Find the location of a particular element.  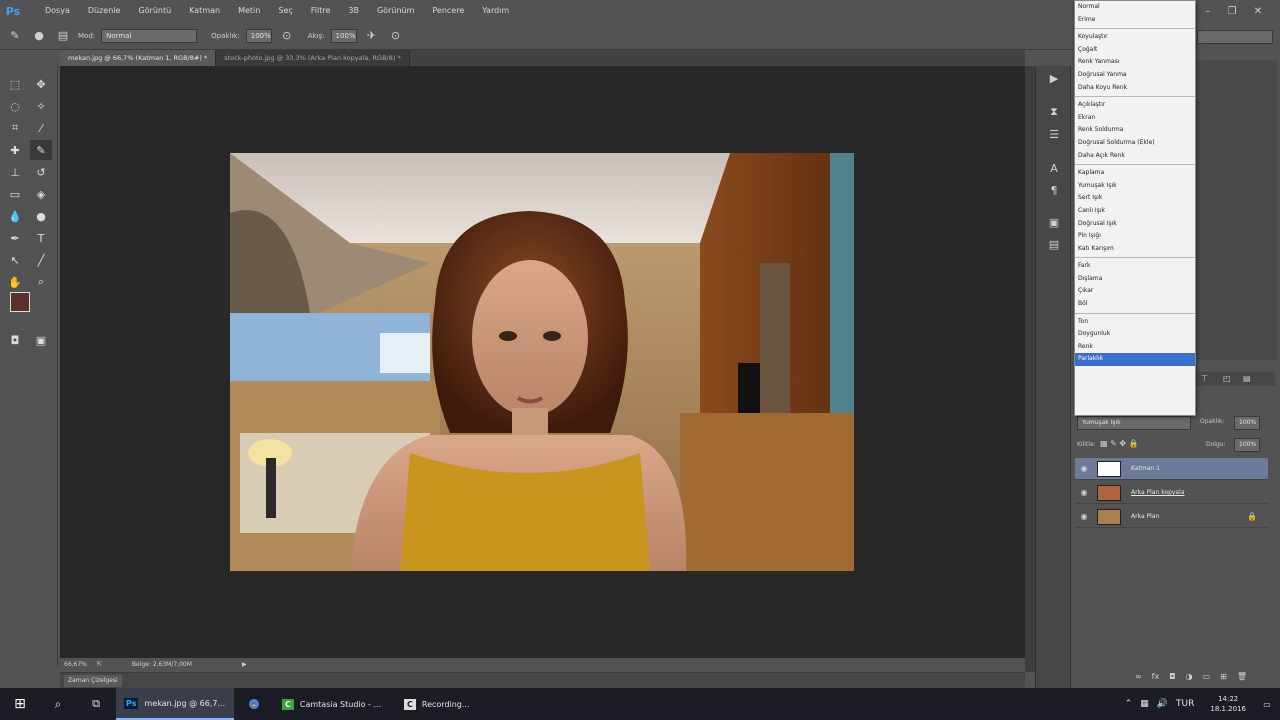

crop-tool-icon: ⌗ is located at coordinates (15, 128).